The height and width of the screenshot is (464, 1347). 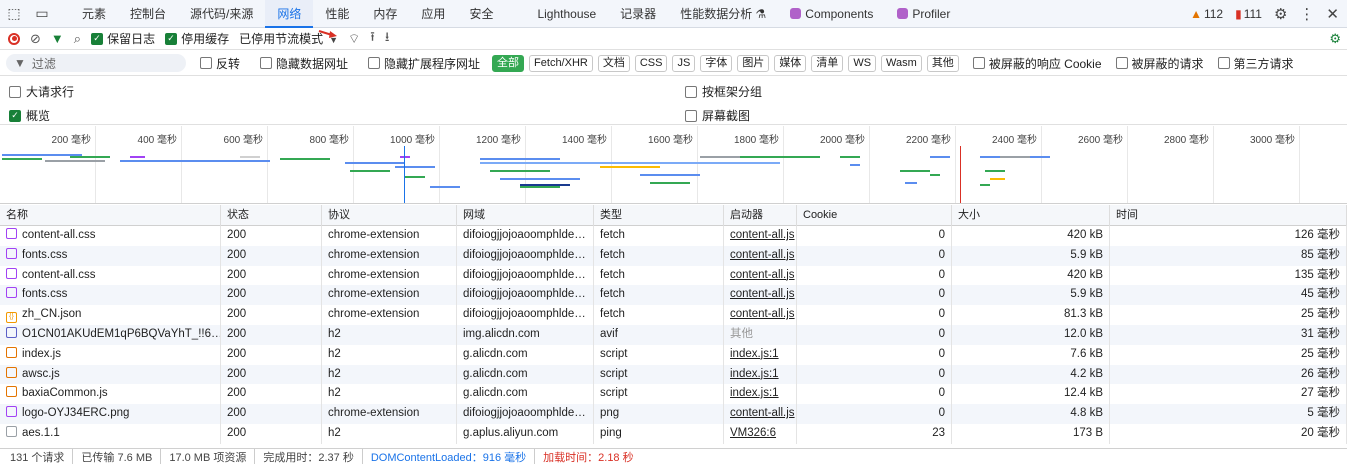 I want to click on column-header: Cookie, so click(x=874, y=215).